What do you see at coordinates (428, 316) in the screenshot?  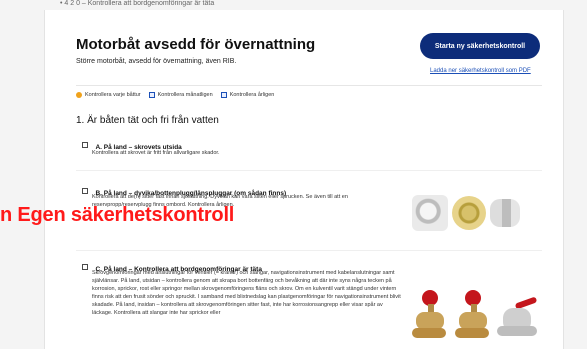 I see `gate-valve-image` at bounding box center [428, 316].